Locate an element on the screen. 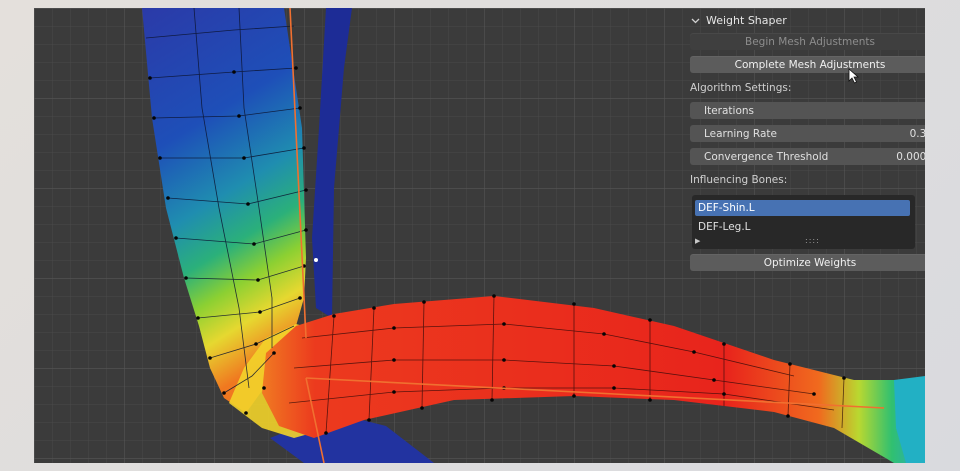  optimize-weights-button: Optimize Weights is located at coordinates (807, 262).